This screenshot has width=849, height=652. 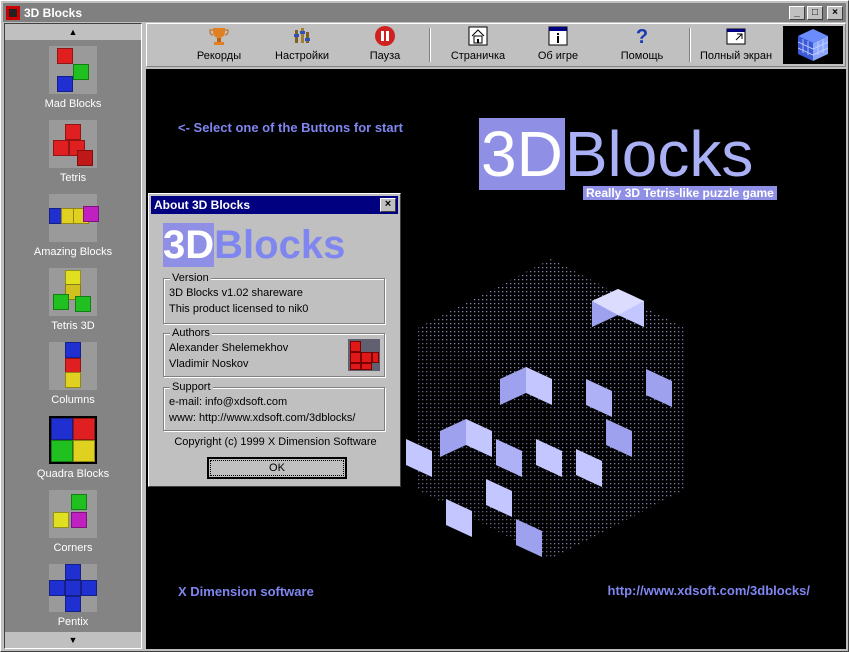 I want to click on game-label: Mad Blocks, so click(x=73, y=104).